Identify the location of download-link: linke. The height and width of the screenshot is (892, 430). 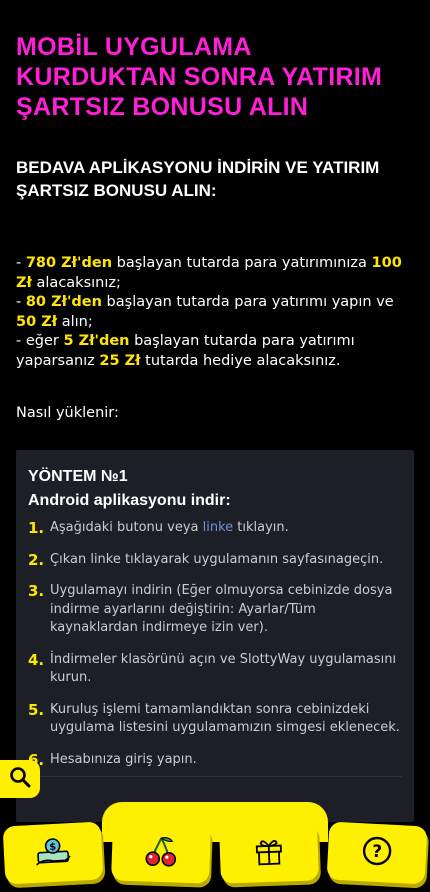
(218, 527).